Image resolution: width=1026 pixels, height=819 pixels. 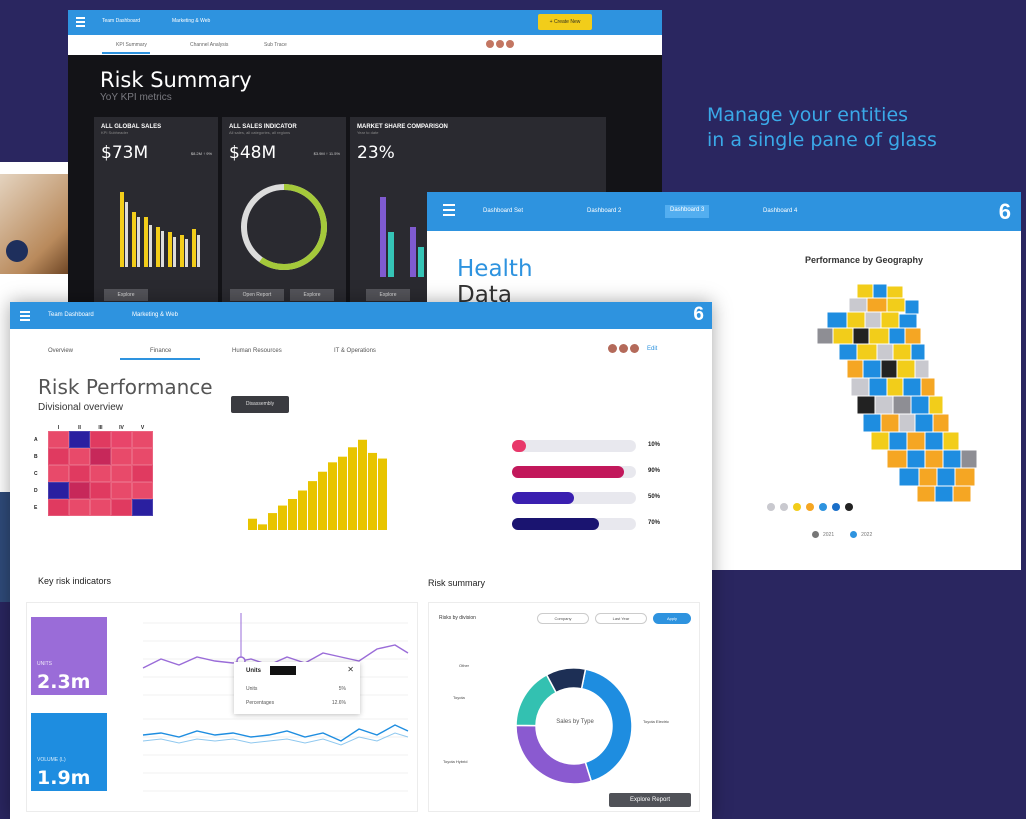 I want to click on tab-channel-analysis: Channel Analysis, so click(x=209, y=45).